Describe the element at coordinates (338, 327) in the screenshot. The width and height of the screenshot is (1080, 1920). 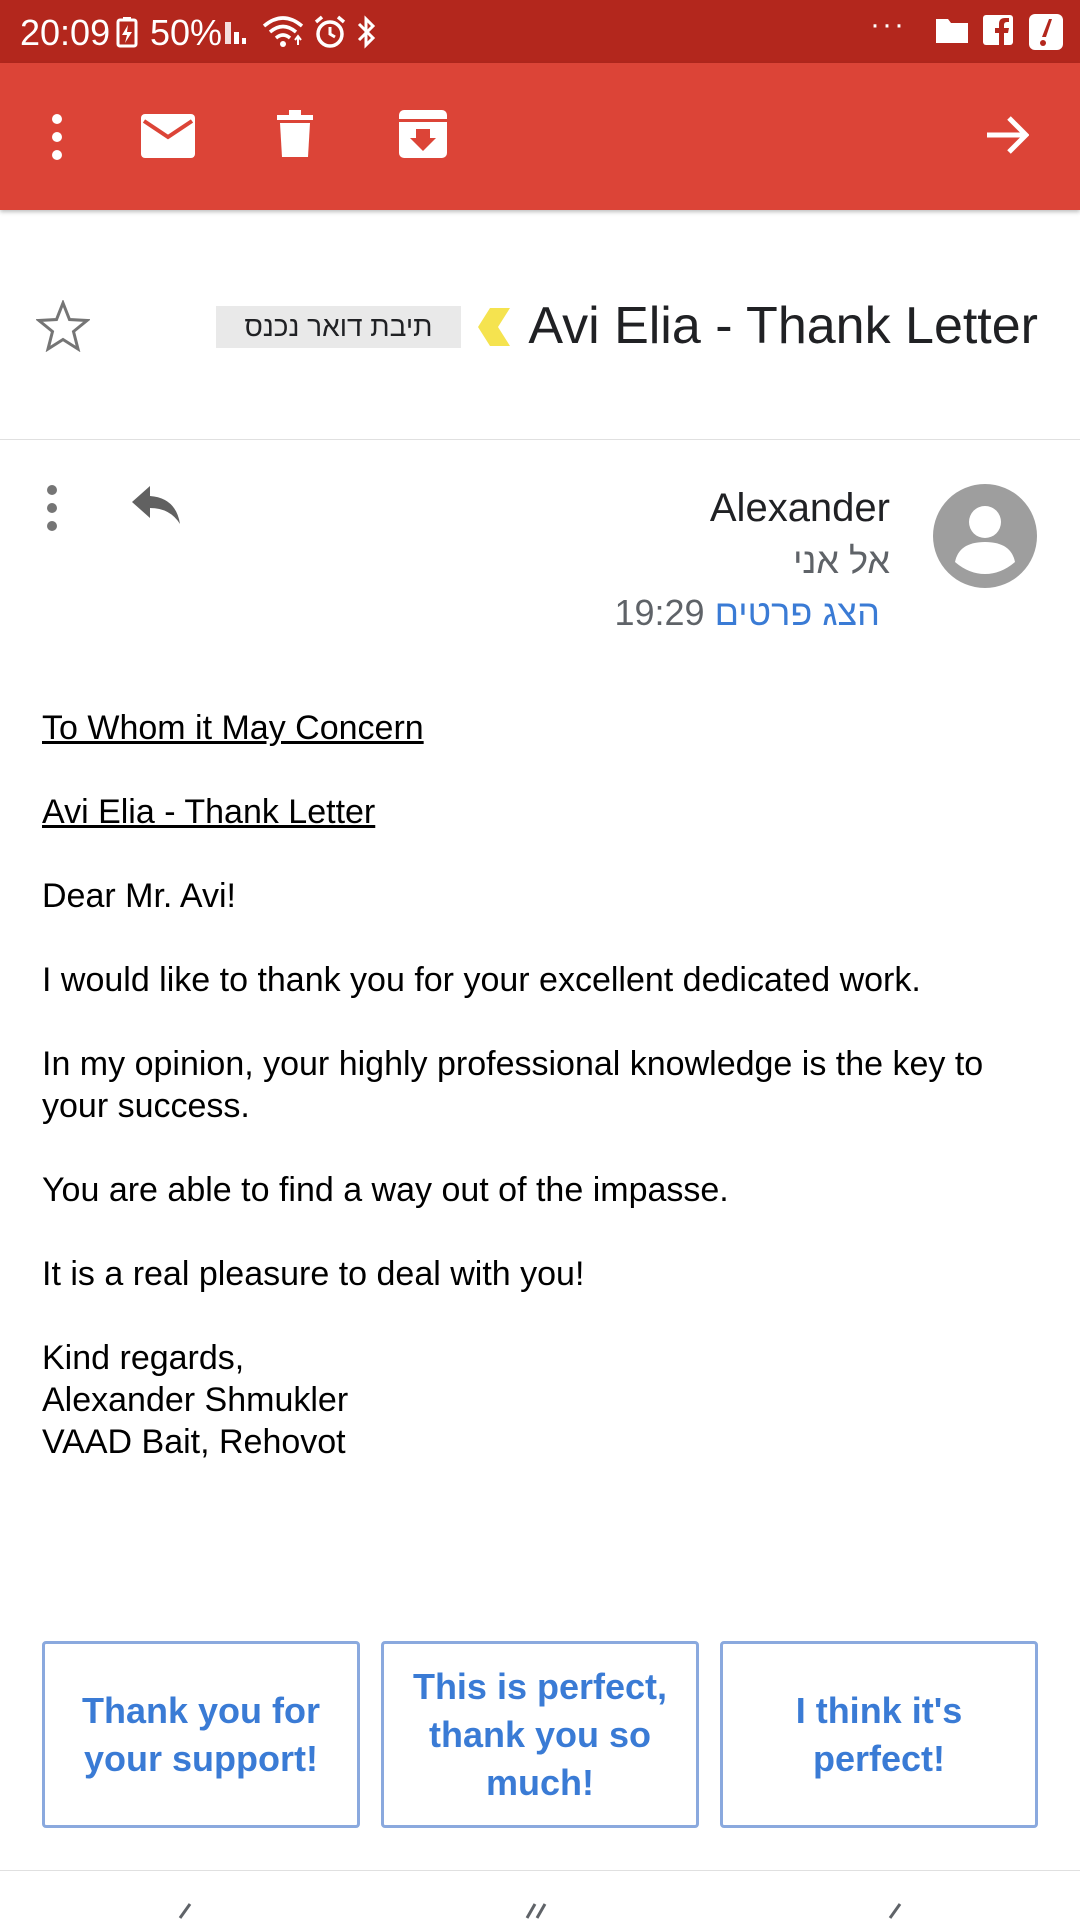
I see `inbox-label-chip: תיבת דואר נכנס` at that location.